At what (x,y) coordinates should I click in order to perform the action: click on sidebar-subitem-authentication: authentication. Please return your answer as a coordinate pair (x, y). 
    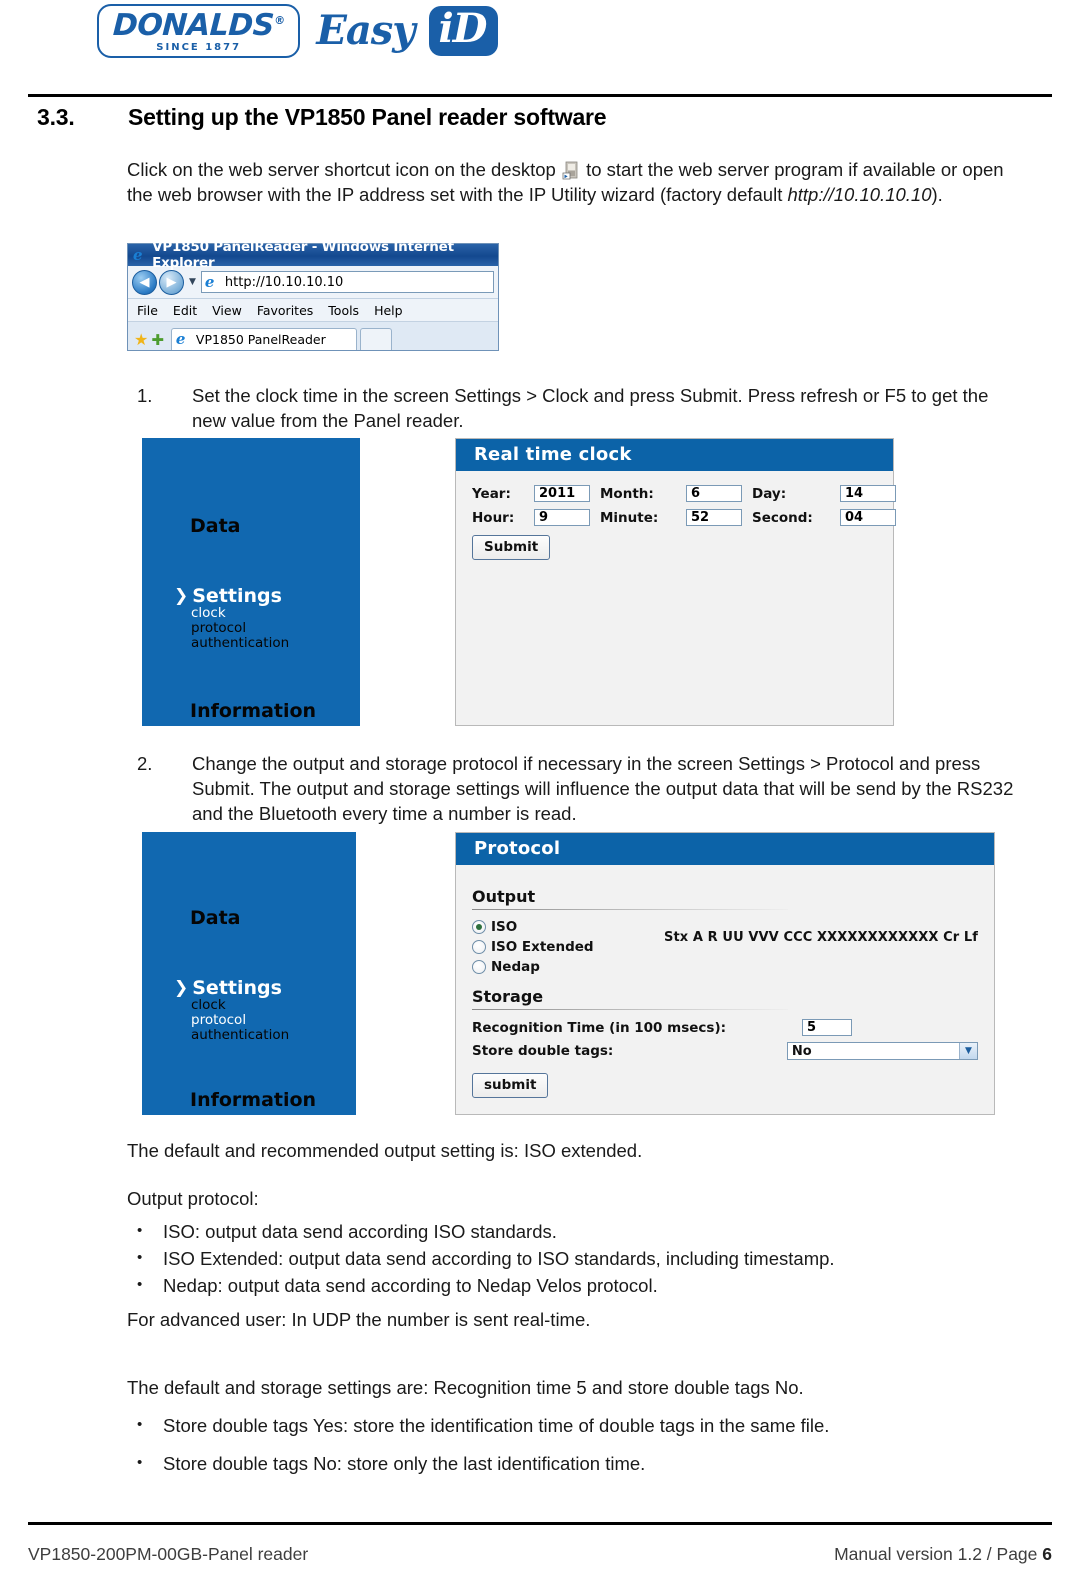
    Looking at the image, I should click on (240, 643).